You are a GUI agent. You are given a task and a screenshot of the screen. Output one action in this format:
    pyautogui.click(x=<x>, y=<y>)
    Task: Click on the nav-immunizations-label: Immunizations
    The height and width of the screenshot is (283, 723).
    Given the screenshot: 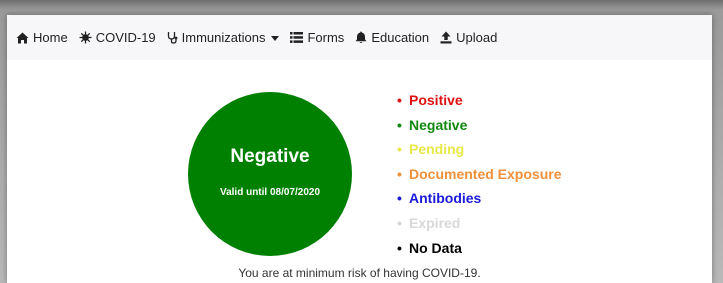 What is the action you would take?
    pyautogui.click(x=223, y=37)
    